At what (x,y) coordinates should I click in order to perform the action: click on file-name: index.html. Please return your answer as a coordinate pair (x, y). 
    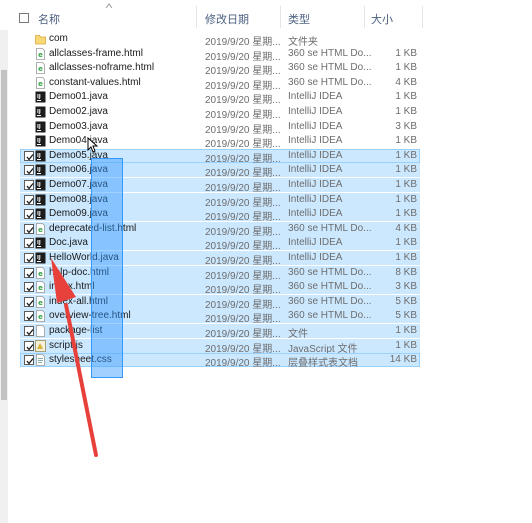
    Looking at the image, I should click on (72, 286).